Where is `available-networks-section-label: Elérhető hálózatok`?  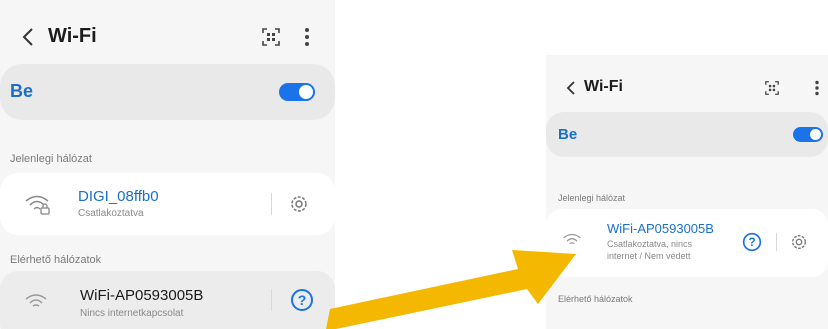 available-networks-section-label: Elérhető hálózatok is located at coordinates (56, 260).